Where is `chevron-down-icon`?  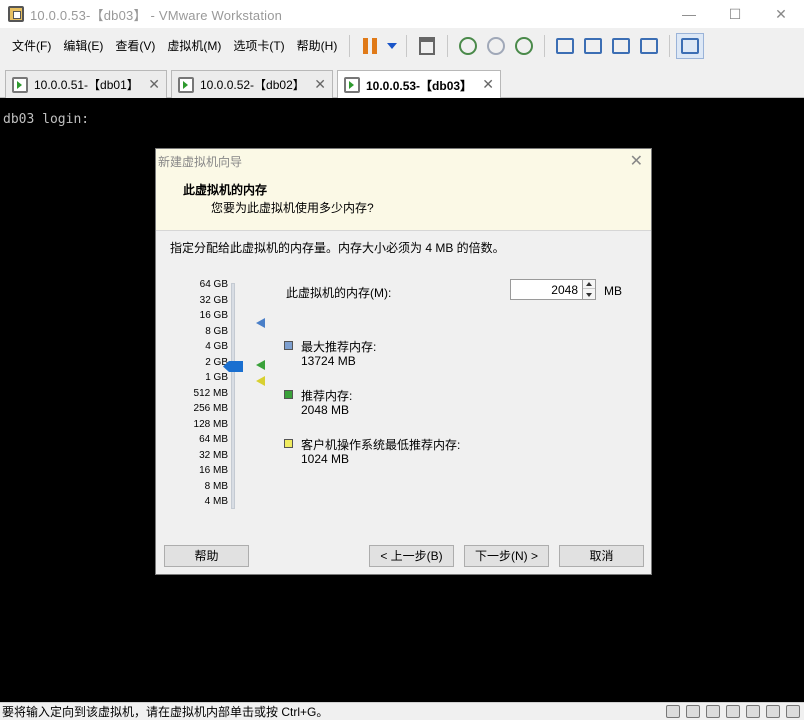
chevron-down-icon is located at coordinates (392, 46).